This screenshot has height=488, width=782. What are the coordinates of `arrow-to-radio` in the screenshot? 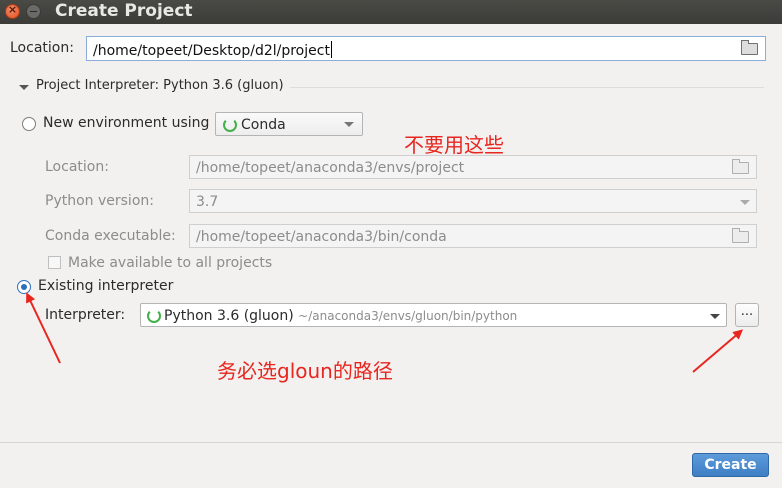 It's located at (43, 328).